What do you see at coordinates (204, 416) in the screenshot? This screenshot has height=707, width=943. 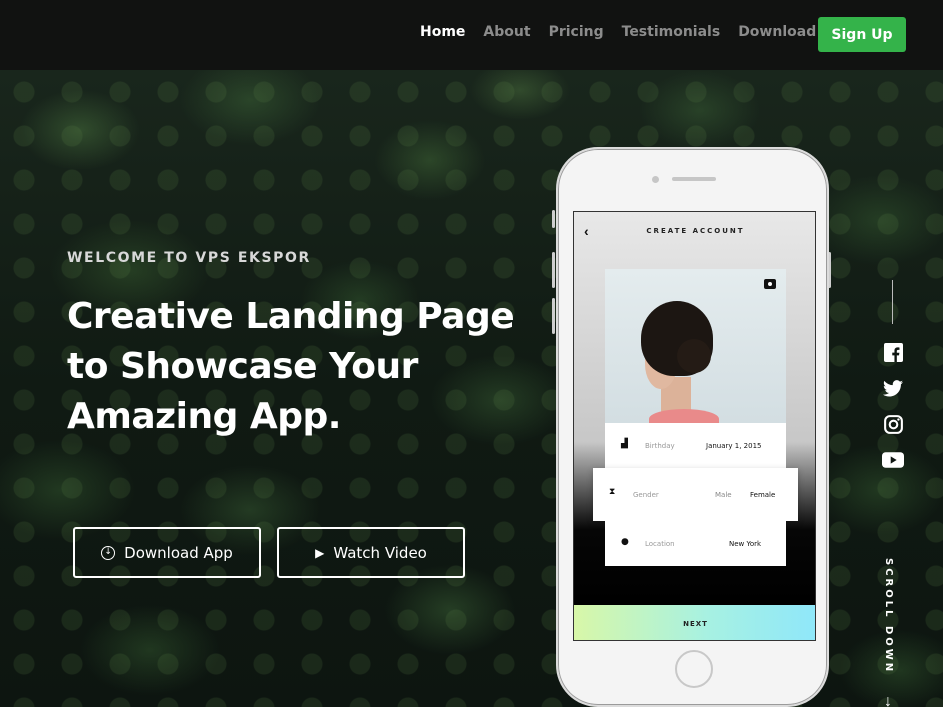 I see `headline-line-3: Amazing App.` at bounding box center [204, 416].